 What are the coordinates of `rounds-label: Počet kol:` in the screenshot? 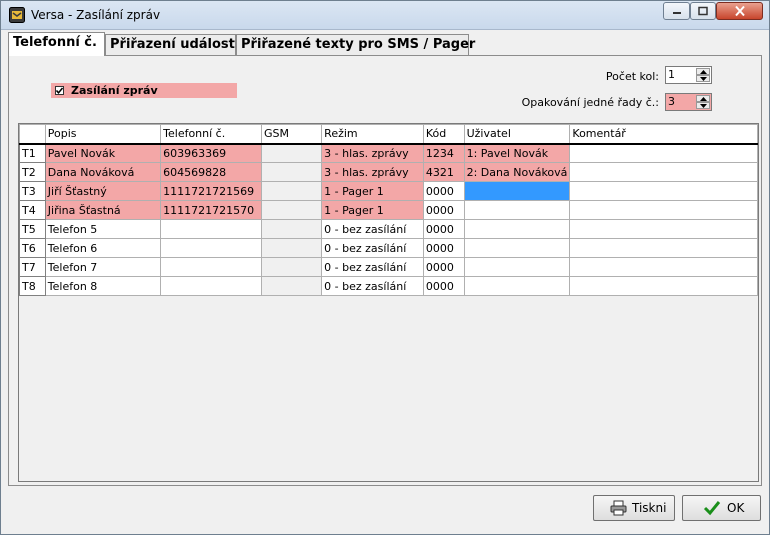 It's located at (632, 76).